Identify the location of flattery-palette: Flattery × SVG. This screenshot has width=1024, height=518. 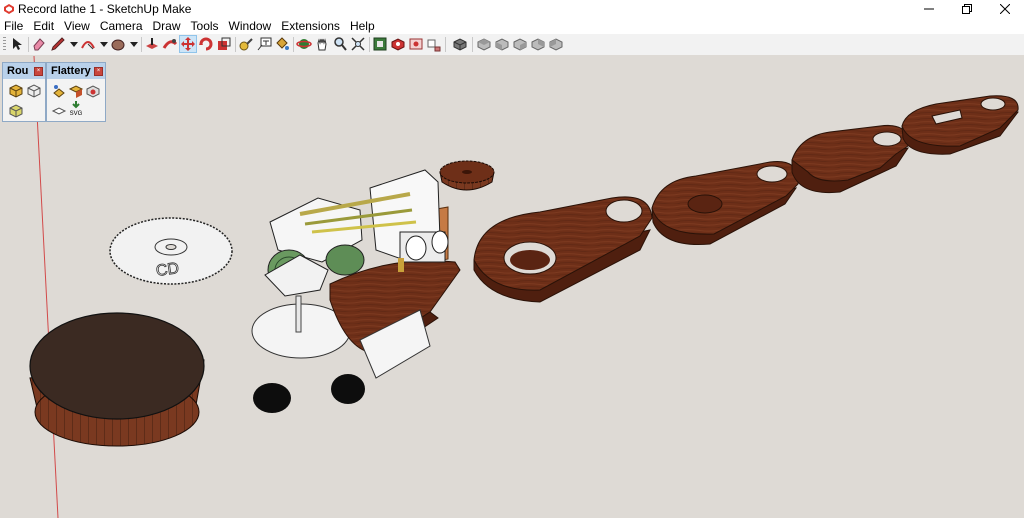
(76, 92).